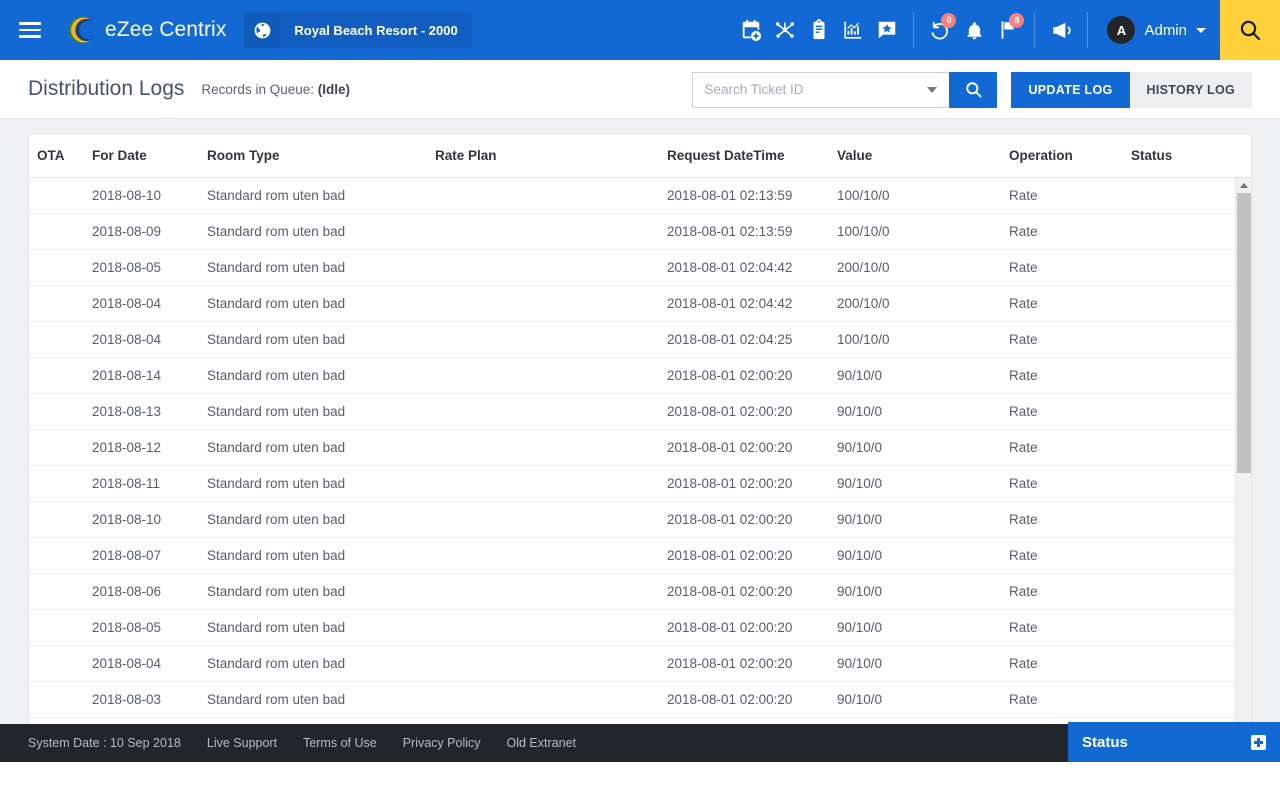 This screenshot has height=800, width=1280. What do you see at coordinates (785, 30) in the screenshot?
I see `network-share-icon` at bounding box center [785, 30].